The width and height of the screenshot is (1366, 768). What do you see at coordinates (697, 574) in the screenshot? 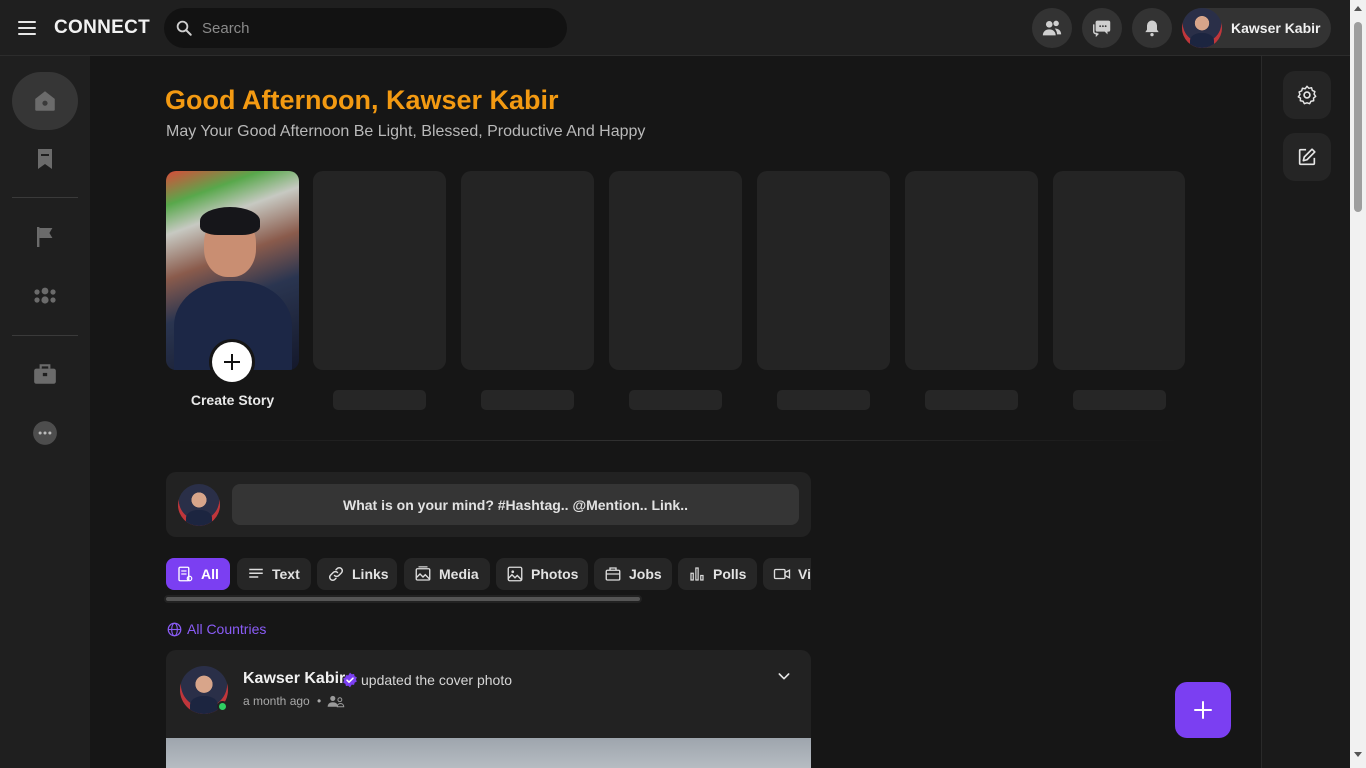
I see `bar-chart-icon` at bounding box center [697, 574].